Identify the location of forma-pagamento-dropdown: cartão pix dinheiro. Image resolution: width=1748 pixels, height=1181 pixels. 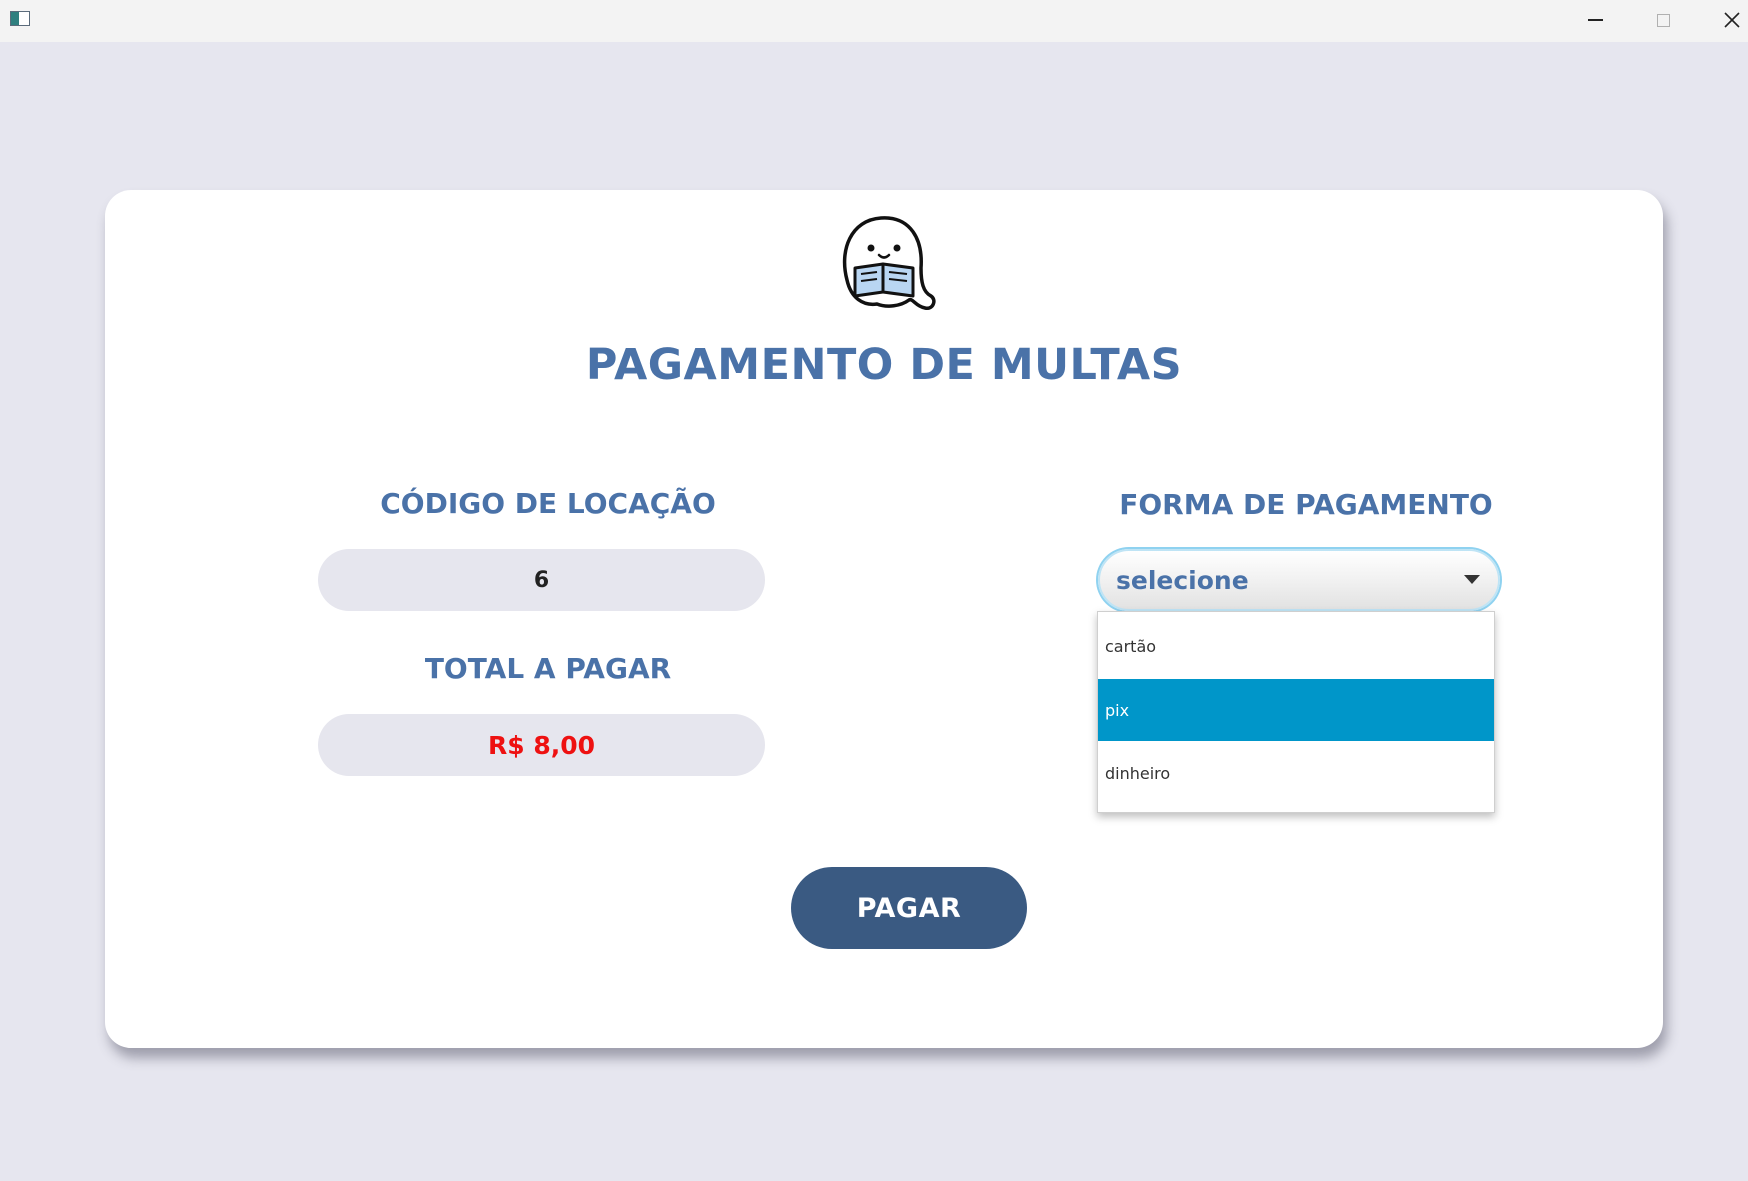
(1296, 712).